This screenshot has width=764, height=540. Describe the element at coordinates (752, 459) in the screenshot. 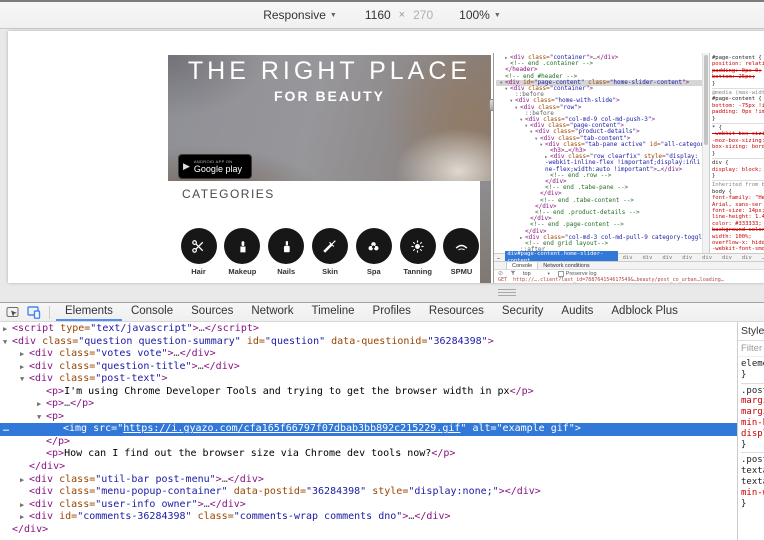

I see `style-rule-line: .post-text,` at that location.